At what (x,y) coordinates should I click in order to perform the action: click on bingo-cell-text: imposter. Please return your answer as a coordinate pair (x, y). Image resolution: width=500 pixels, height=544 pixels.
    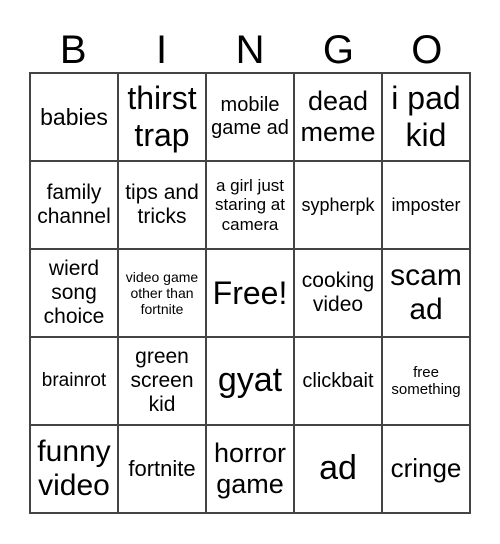
    Looking at the image, I should click on (426, 204).